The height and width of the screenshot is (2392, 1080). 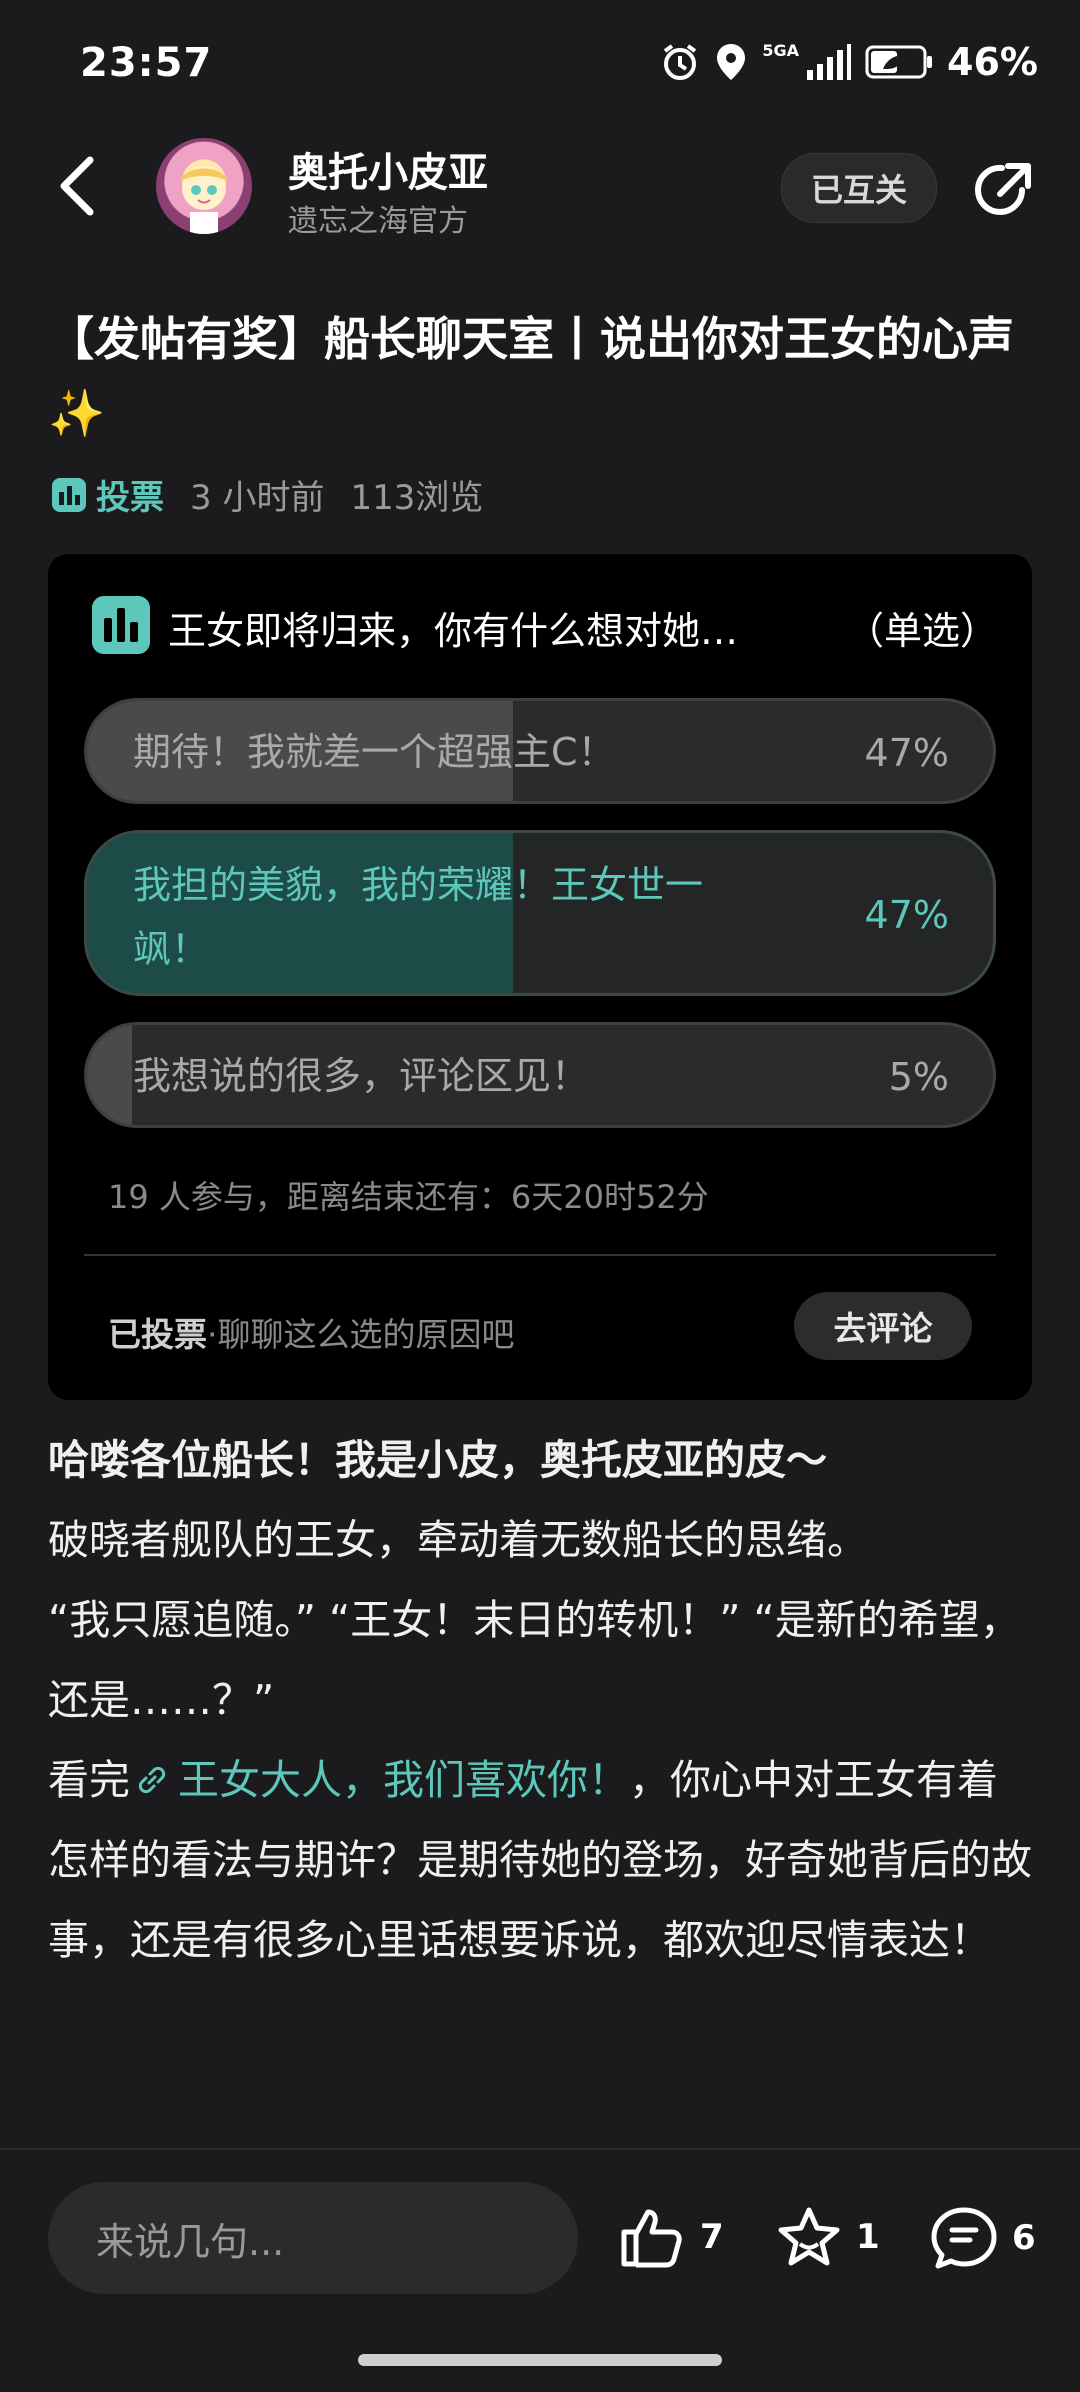 I want to click on poll-option-label: 我想说的很多，评论区见！, so click(x=361, y=1076).